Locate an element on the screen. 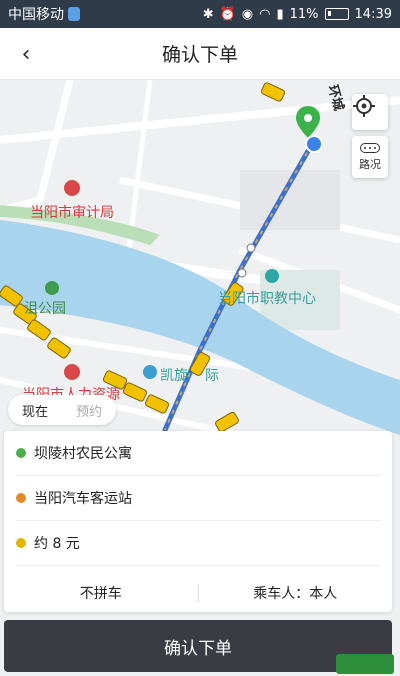  options-row: 不拼车 乘车人：本人 is located at coordinates (198, 592).